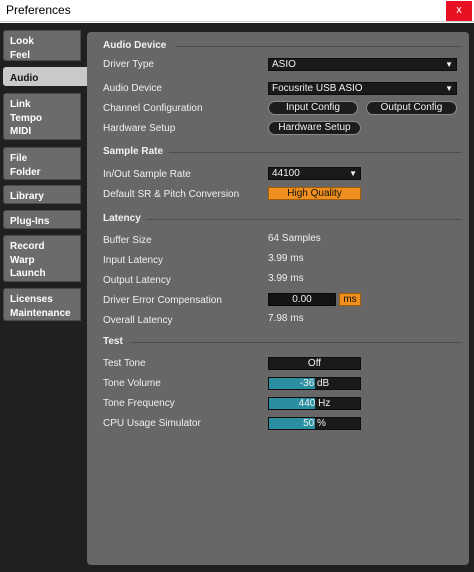 This screenshot has height=572, width=474. What do you see at coordinates (294, 238) in the screenshot?
I see `buffer-size-value: 64 Samples` at bounding box center [294, 238].